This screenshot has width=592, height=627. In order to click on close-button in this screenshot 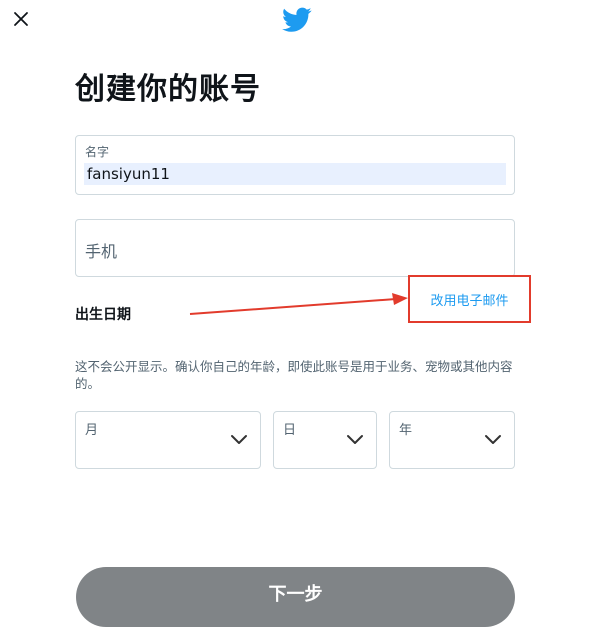, I will do `click(21, 19)`.